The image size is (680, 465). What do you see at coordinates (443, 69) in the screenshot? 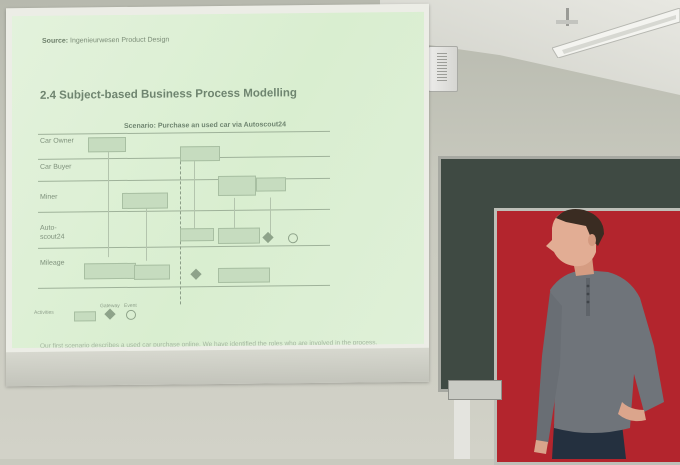
I see `wall-speaker` at bounding box center [443, 69].